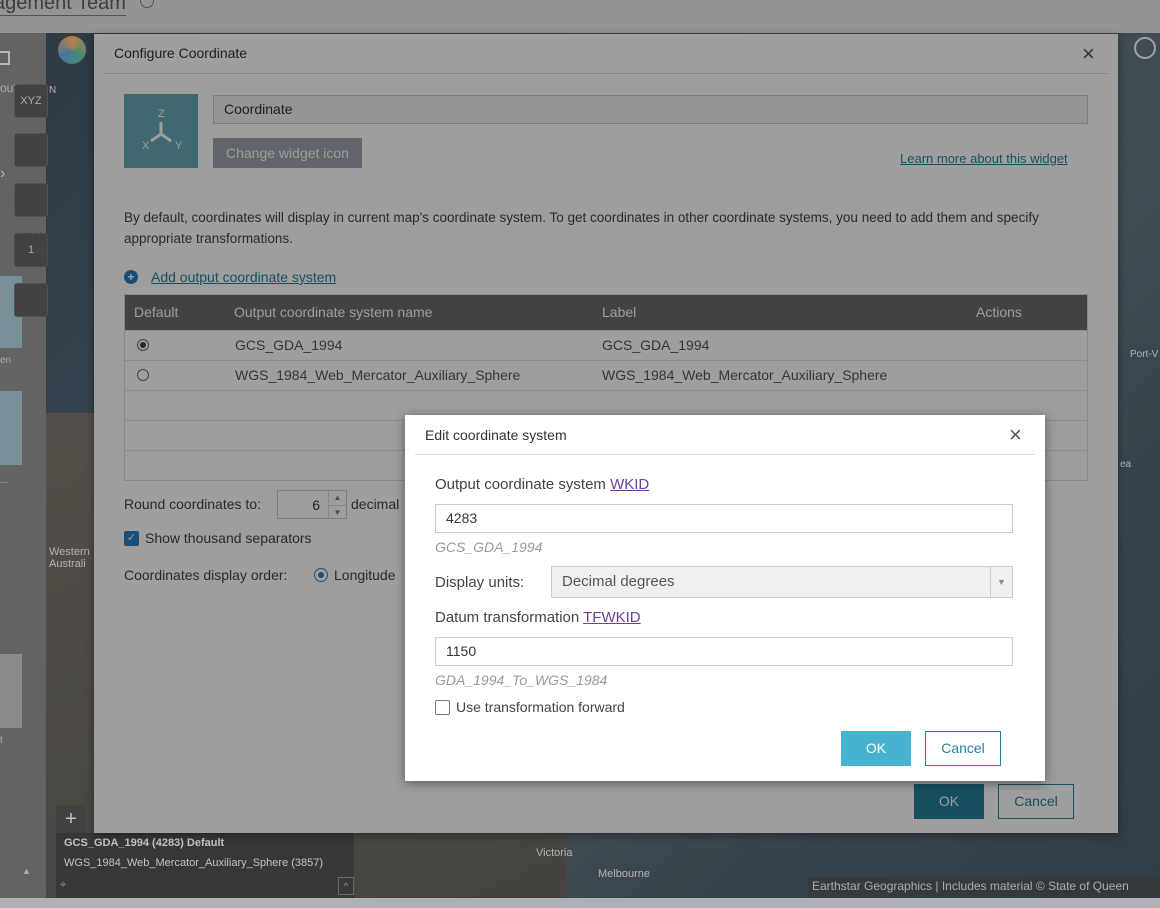  What do you see at coordinates (618, 581) in the screenshot?
I see `display-units-value: Decimal degrees` at bounding box center [618, 581].